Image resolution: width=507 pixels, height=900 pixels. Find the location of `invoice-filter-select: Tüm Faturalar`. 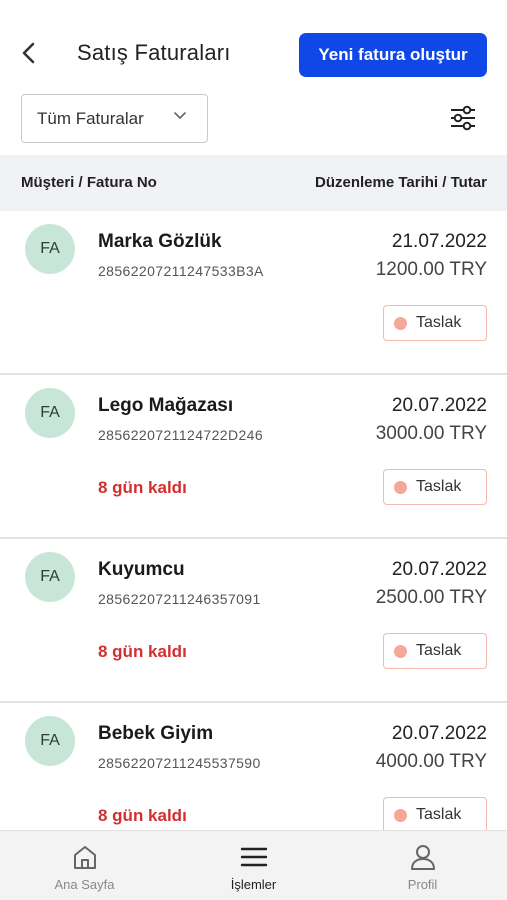

invoice-filter-select: Tüm Faturalar is located at coordinates (114, 118).